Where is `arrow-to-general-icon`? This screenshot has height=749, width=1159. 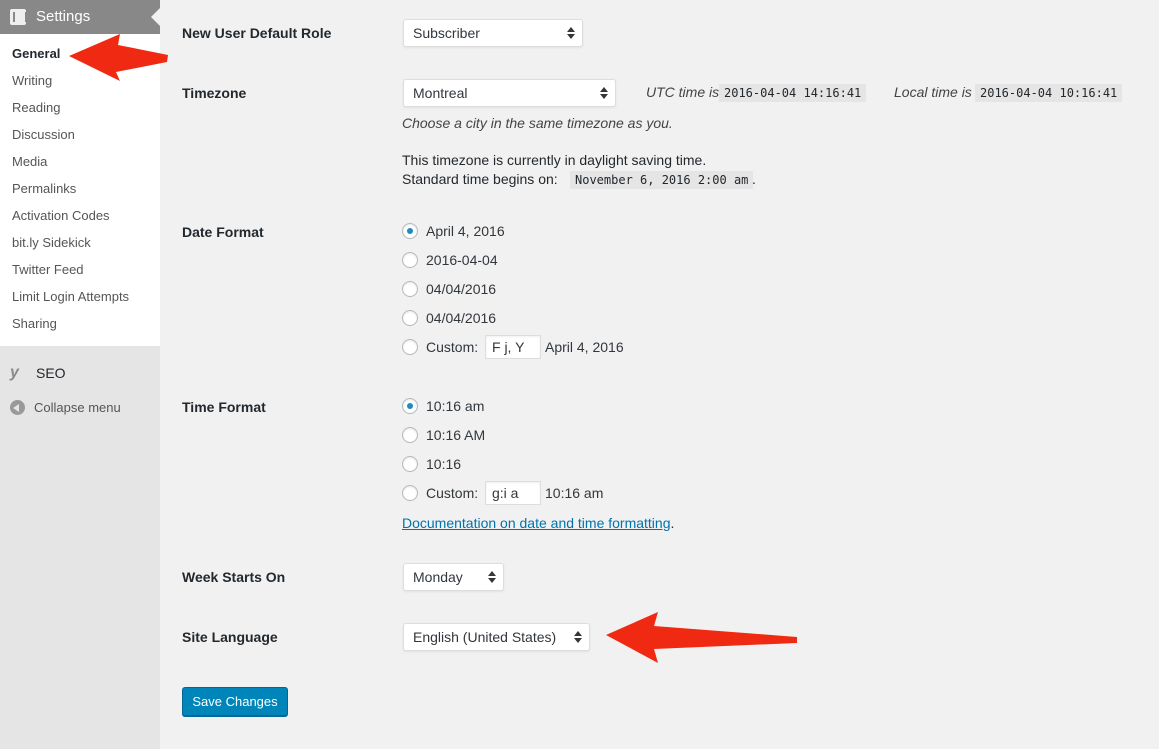 arrow-to-general-icon is located at coordinates (118, 57).